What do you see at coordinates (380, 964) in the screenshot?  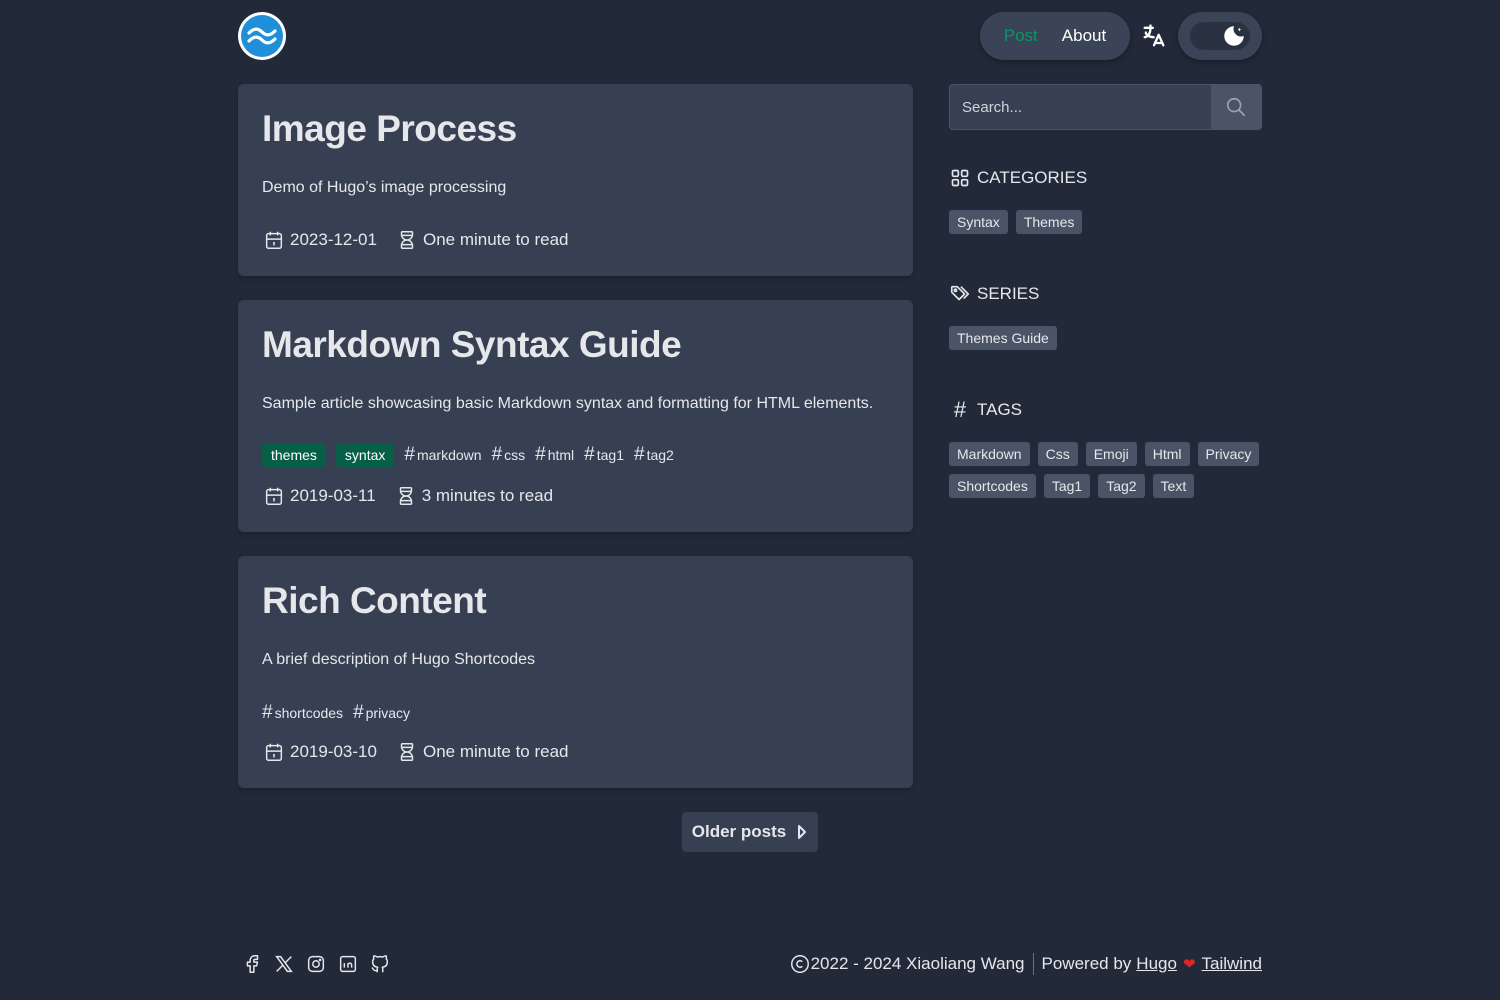 I see `github-icon` at bounding box center [380, 964].